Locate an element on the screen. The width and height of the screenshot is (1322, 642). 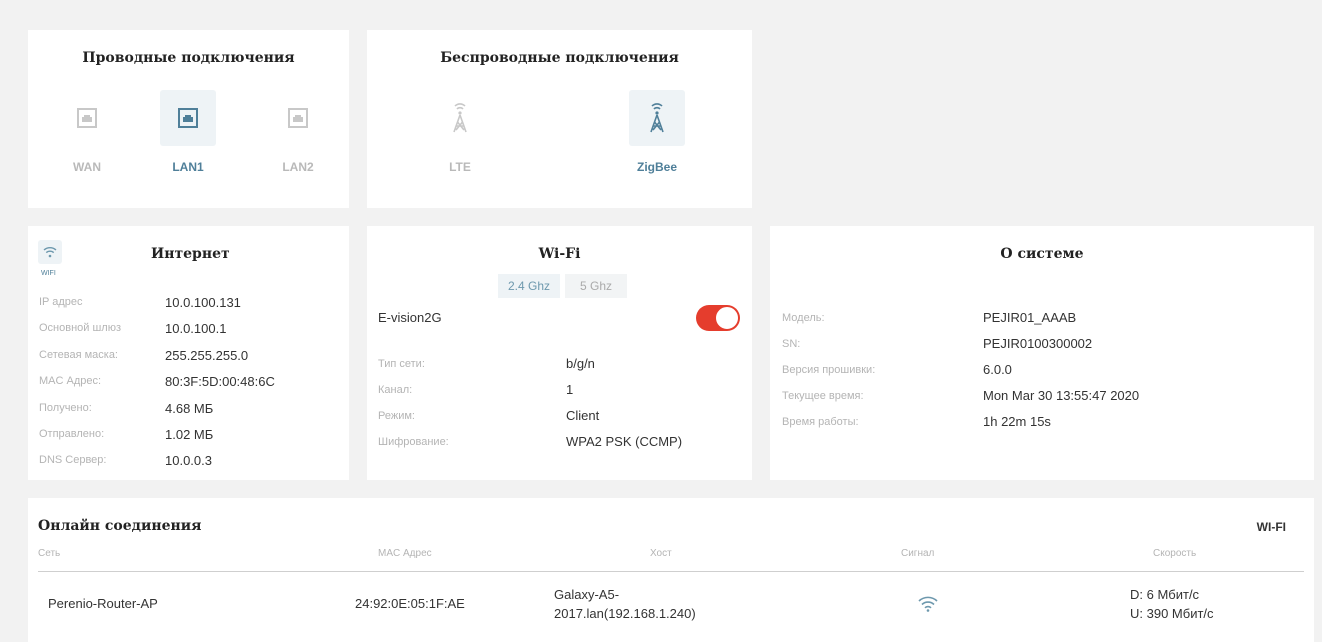
sent-value: 1.02 МБ is located at coordinates (189, 434).